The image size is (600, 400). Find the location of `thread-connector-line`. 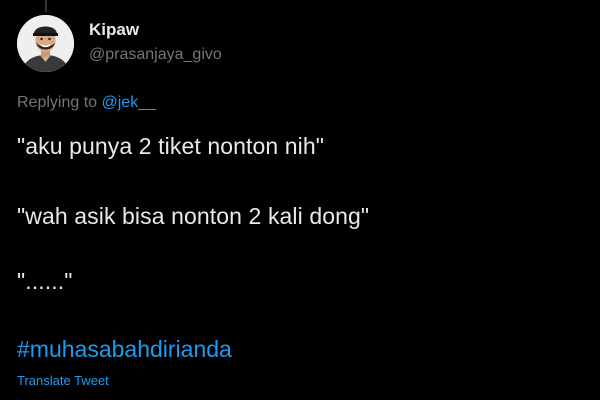

thread-connector-line is located at coordinates (46, 6).